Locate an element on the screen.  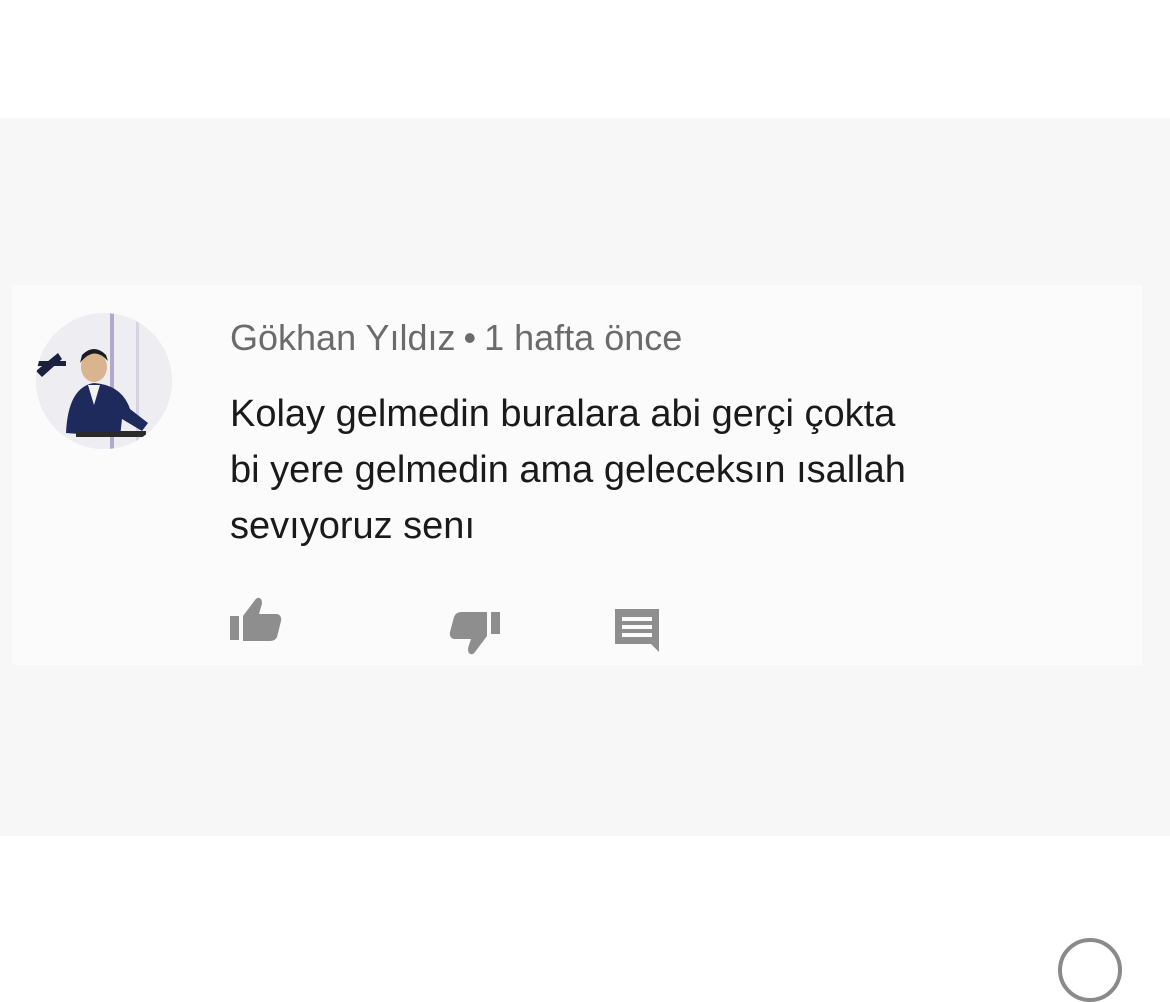
like-button is located at coordinates (256, 619).